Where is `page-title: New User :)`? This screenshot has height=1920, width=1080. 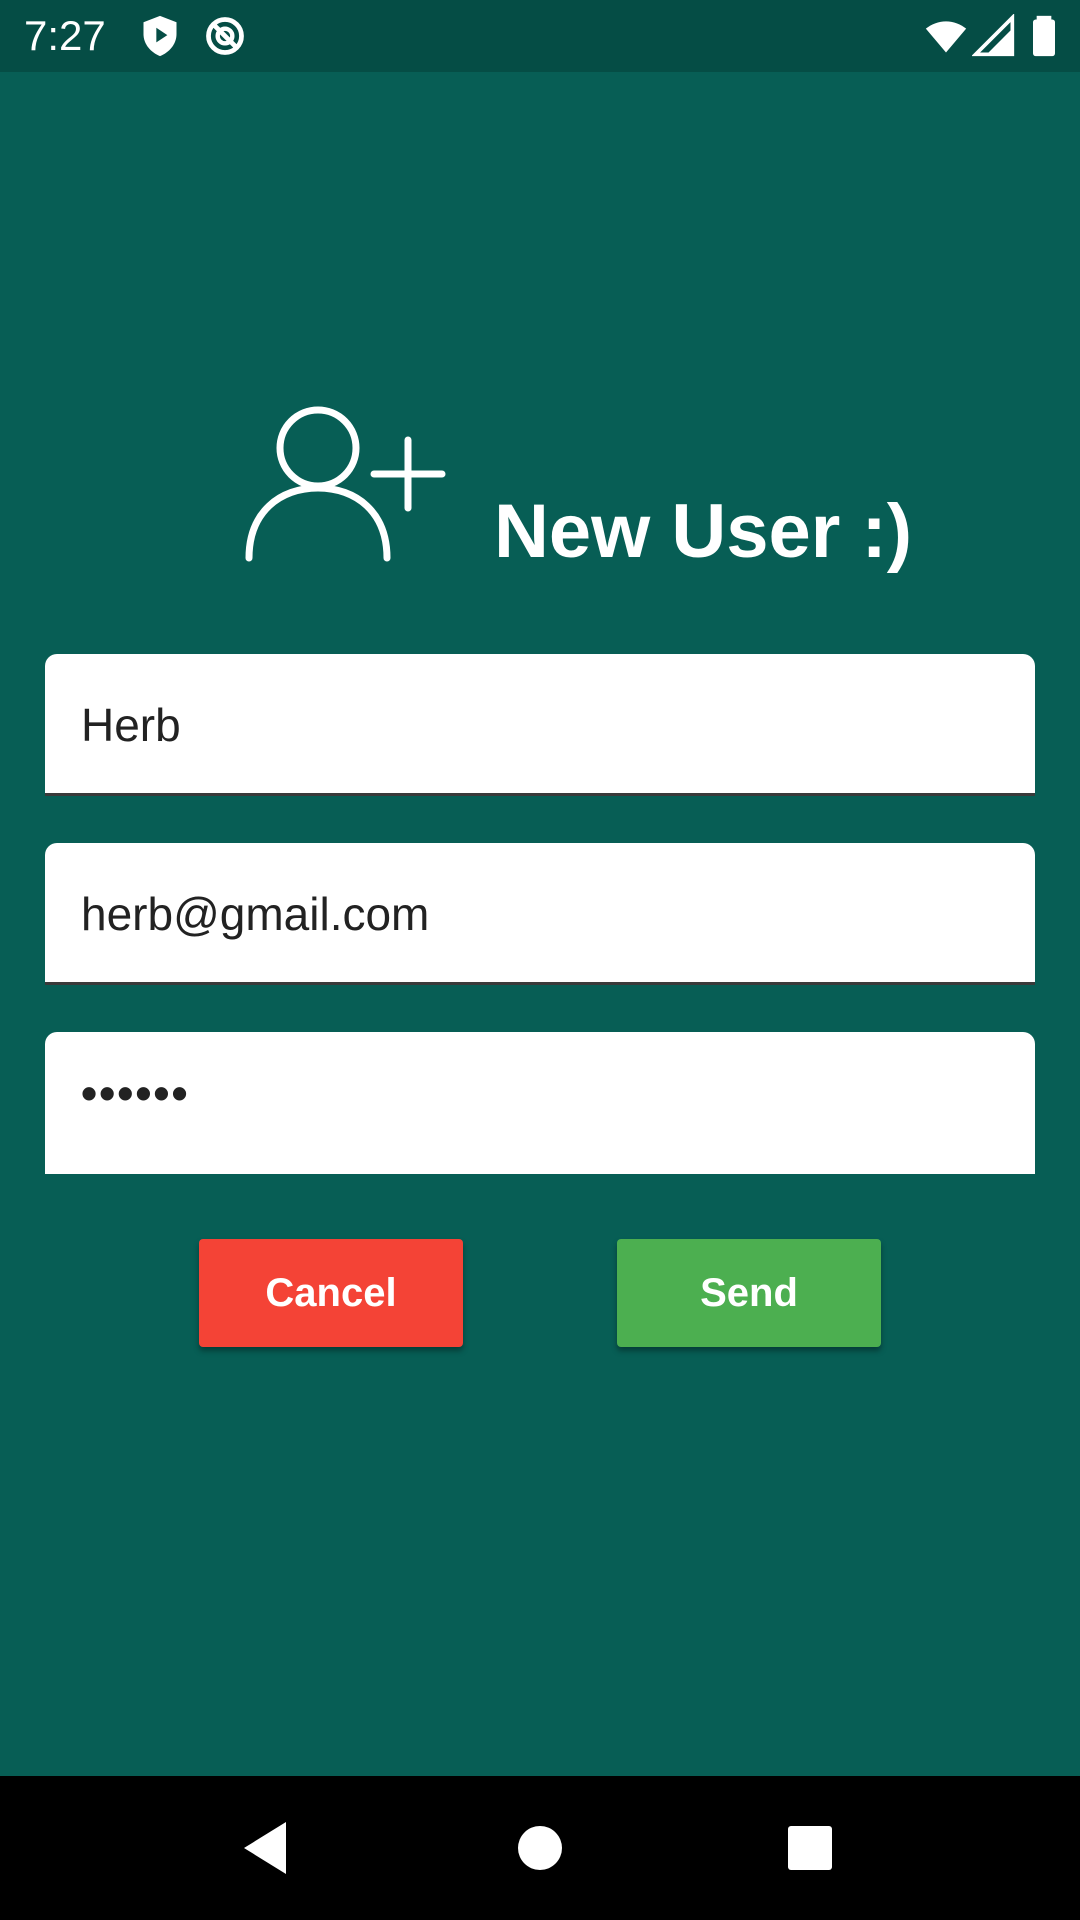
page-title: New User :) is located at coordinates (703, 531).